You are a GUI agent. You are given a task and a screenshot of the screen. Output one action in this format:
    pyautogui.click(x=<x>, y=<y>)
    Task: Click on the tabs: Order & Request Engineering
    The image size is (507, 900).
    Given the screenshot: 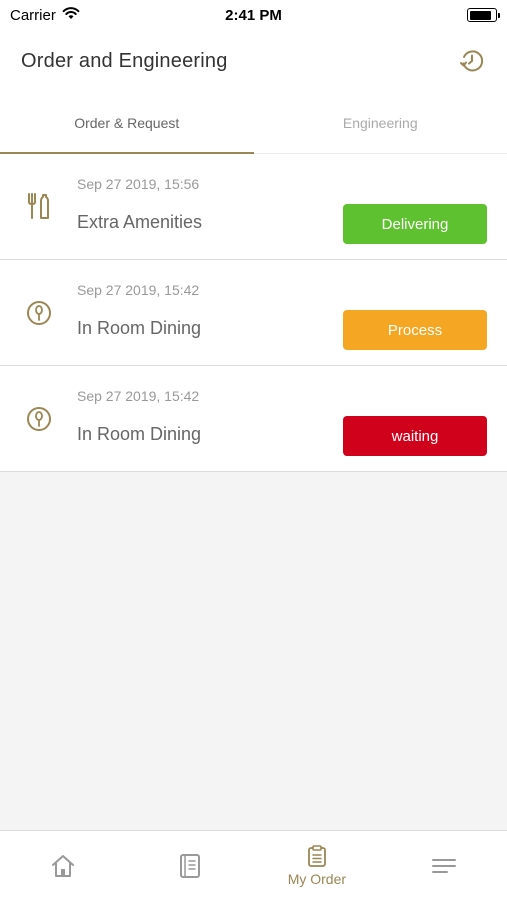 What is the action you would take?
    pyautogui.click(x=253, y=123)
    